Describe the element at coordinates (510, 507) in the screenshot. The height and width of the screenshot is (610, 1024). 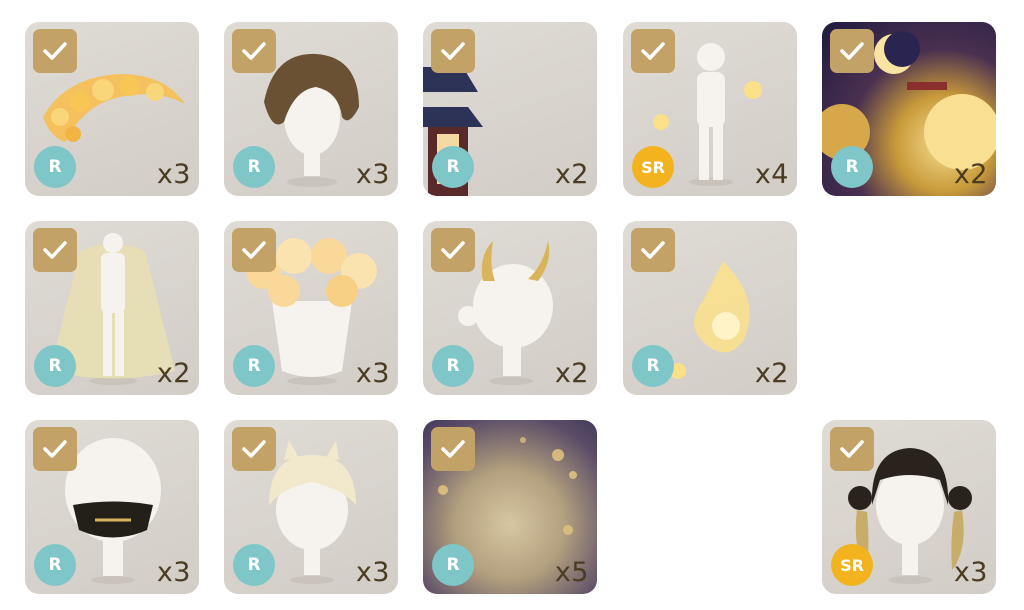
I see `item-card: R x5` at that location.